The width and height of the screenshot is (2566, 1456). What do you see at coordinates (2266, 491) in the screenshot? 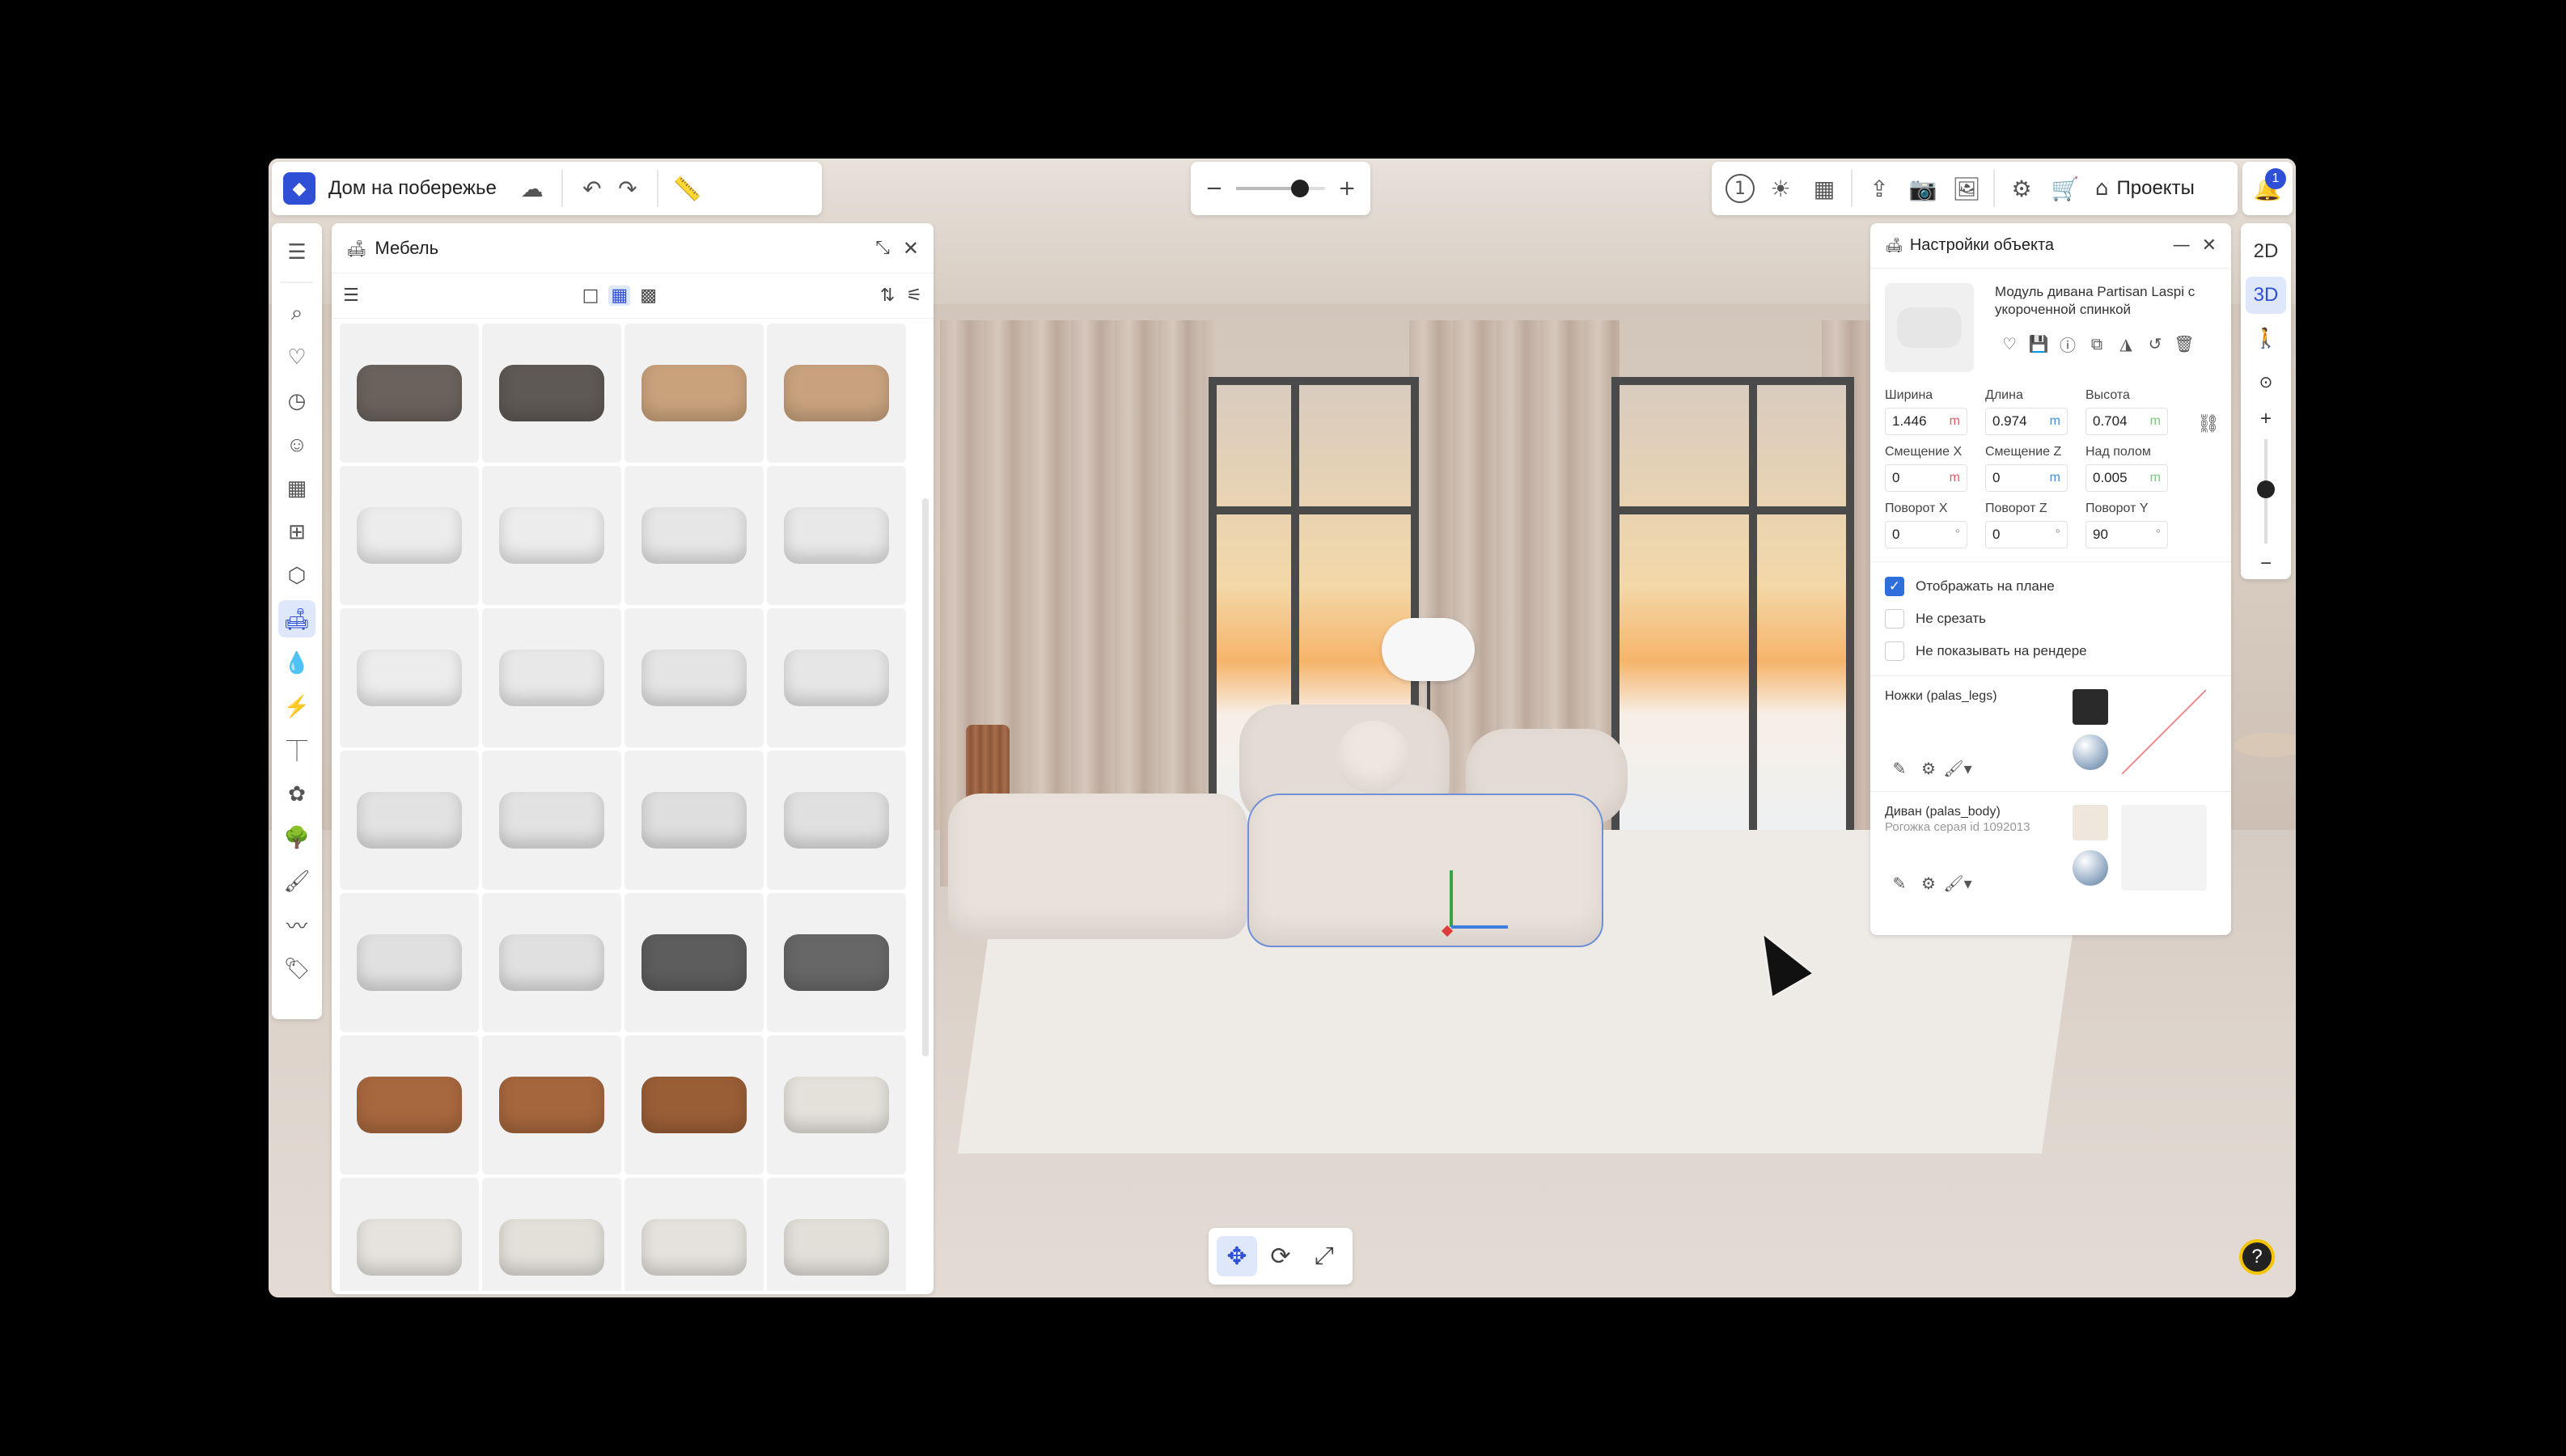
I see `camera-zoom-slider` at bounding box center [2266, 491].